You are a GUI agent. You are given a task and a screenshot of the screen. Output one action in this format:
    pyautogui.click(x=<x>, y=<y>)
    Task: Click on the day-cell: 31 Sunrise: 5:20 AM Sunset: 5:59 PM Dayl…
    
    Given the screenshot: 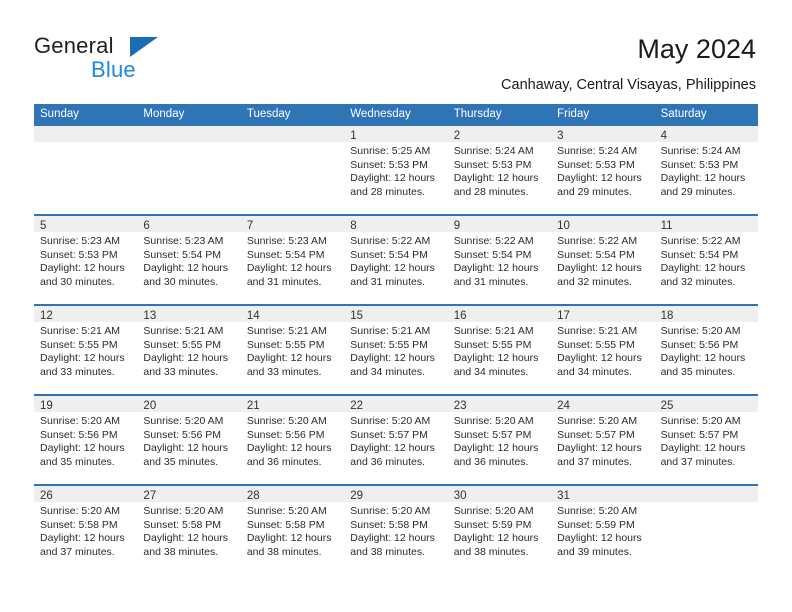 What is the action you would take?
    pyautogui.click(x=603, y=530)
    